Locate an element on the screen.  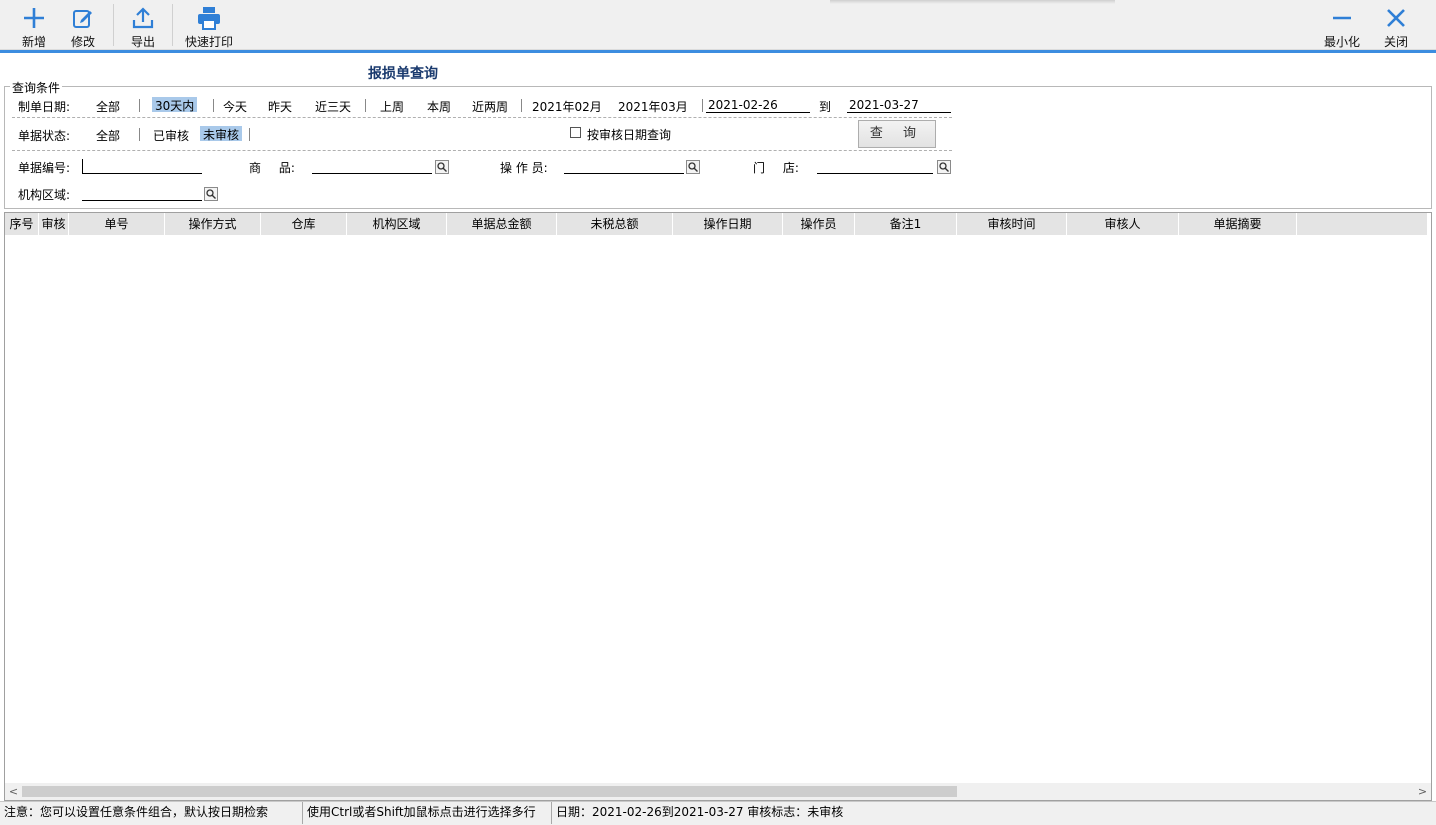
date-option-all: 全部 is located at coordinates (108, 106).